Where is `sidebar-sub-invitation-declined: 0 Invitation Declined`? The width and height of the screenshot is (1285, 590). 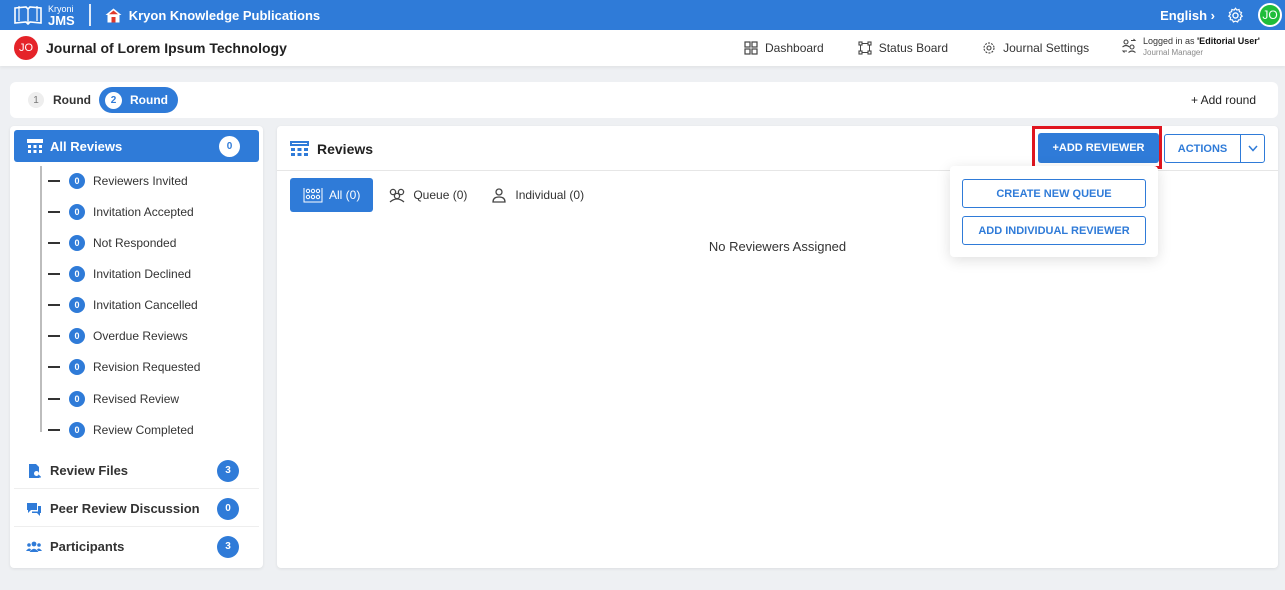
sidebar-sub-invitation-declined: 0 Invitation Declined is located at coordinates (119, 274).